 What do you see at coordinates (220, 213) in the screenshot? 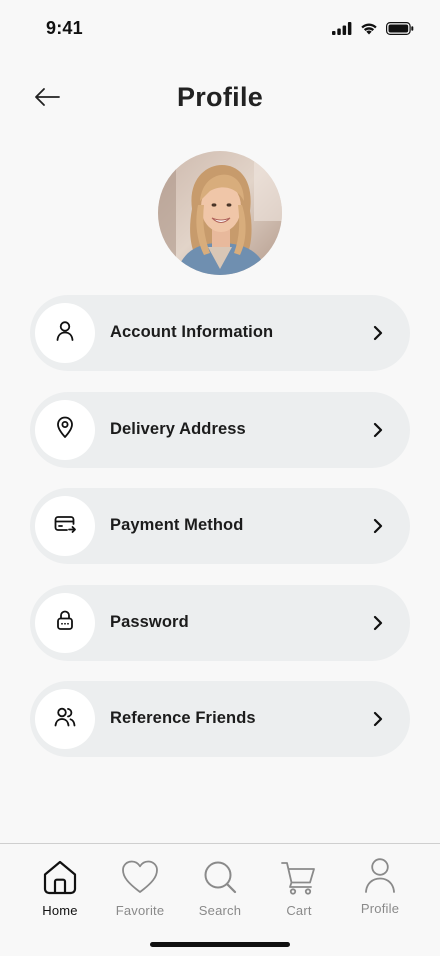
I see `avatar` at bounding box center [220, 213].